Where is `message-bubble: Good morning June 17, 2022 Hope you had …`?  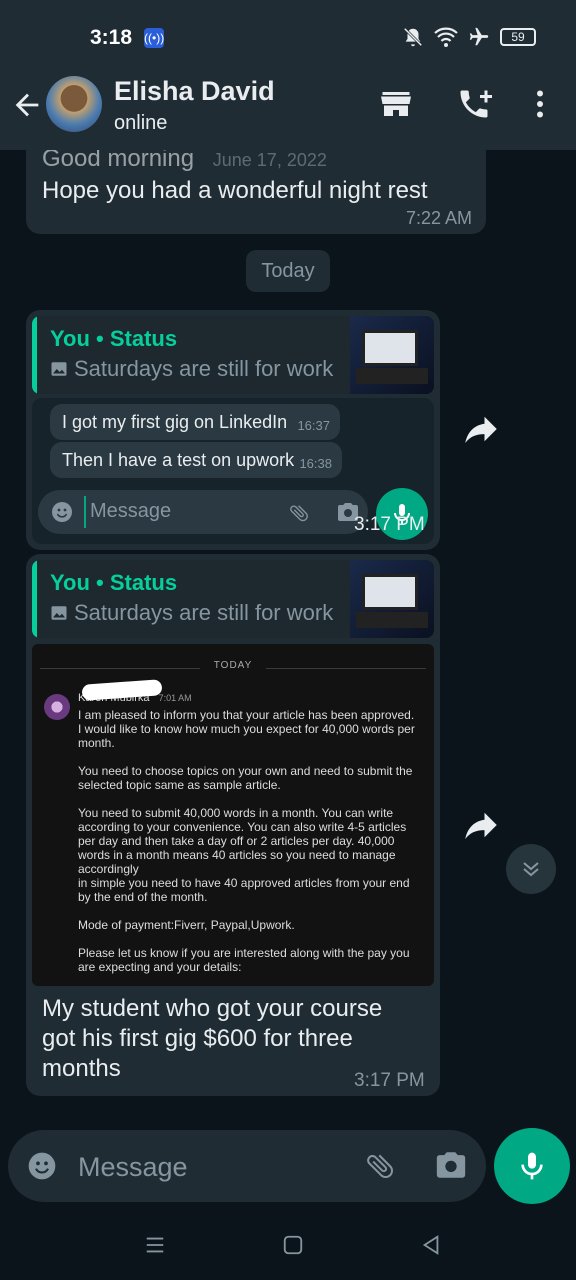 message-bubble: Good morning June 17, 2022 Hope you had … is located at coordinates (256, 192).